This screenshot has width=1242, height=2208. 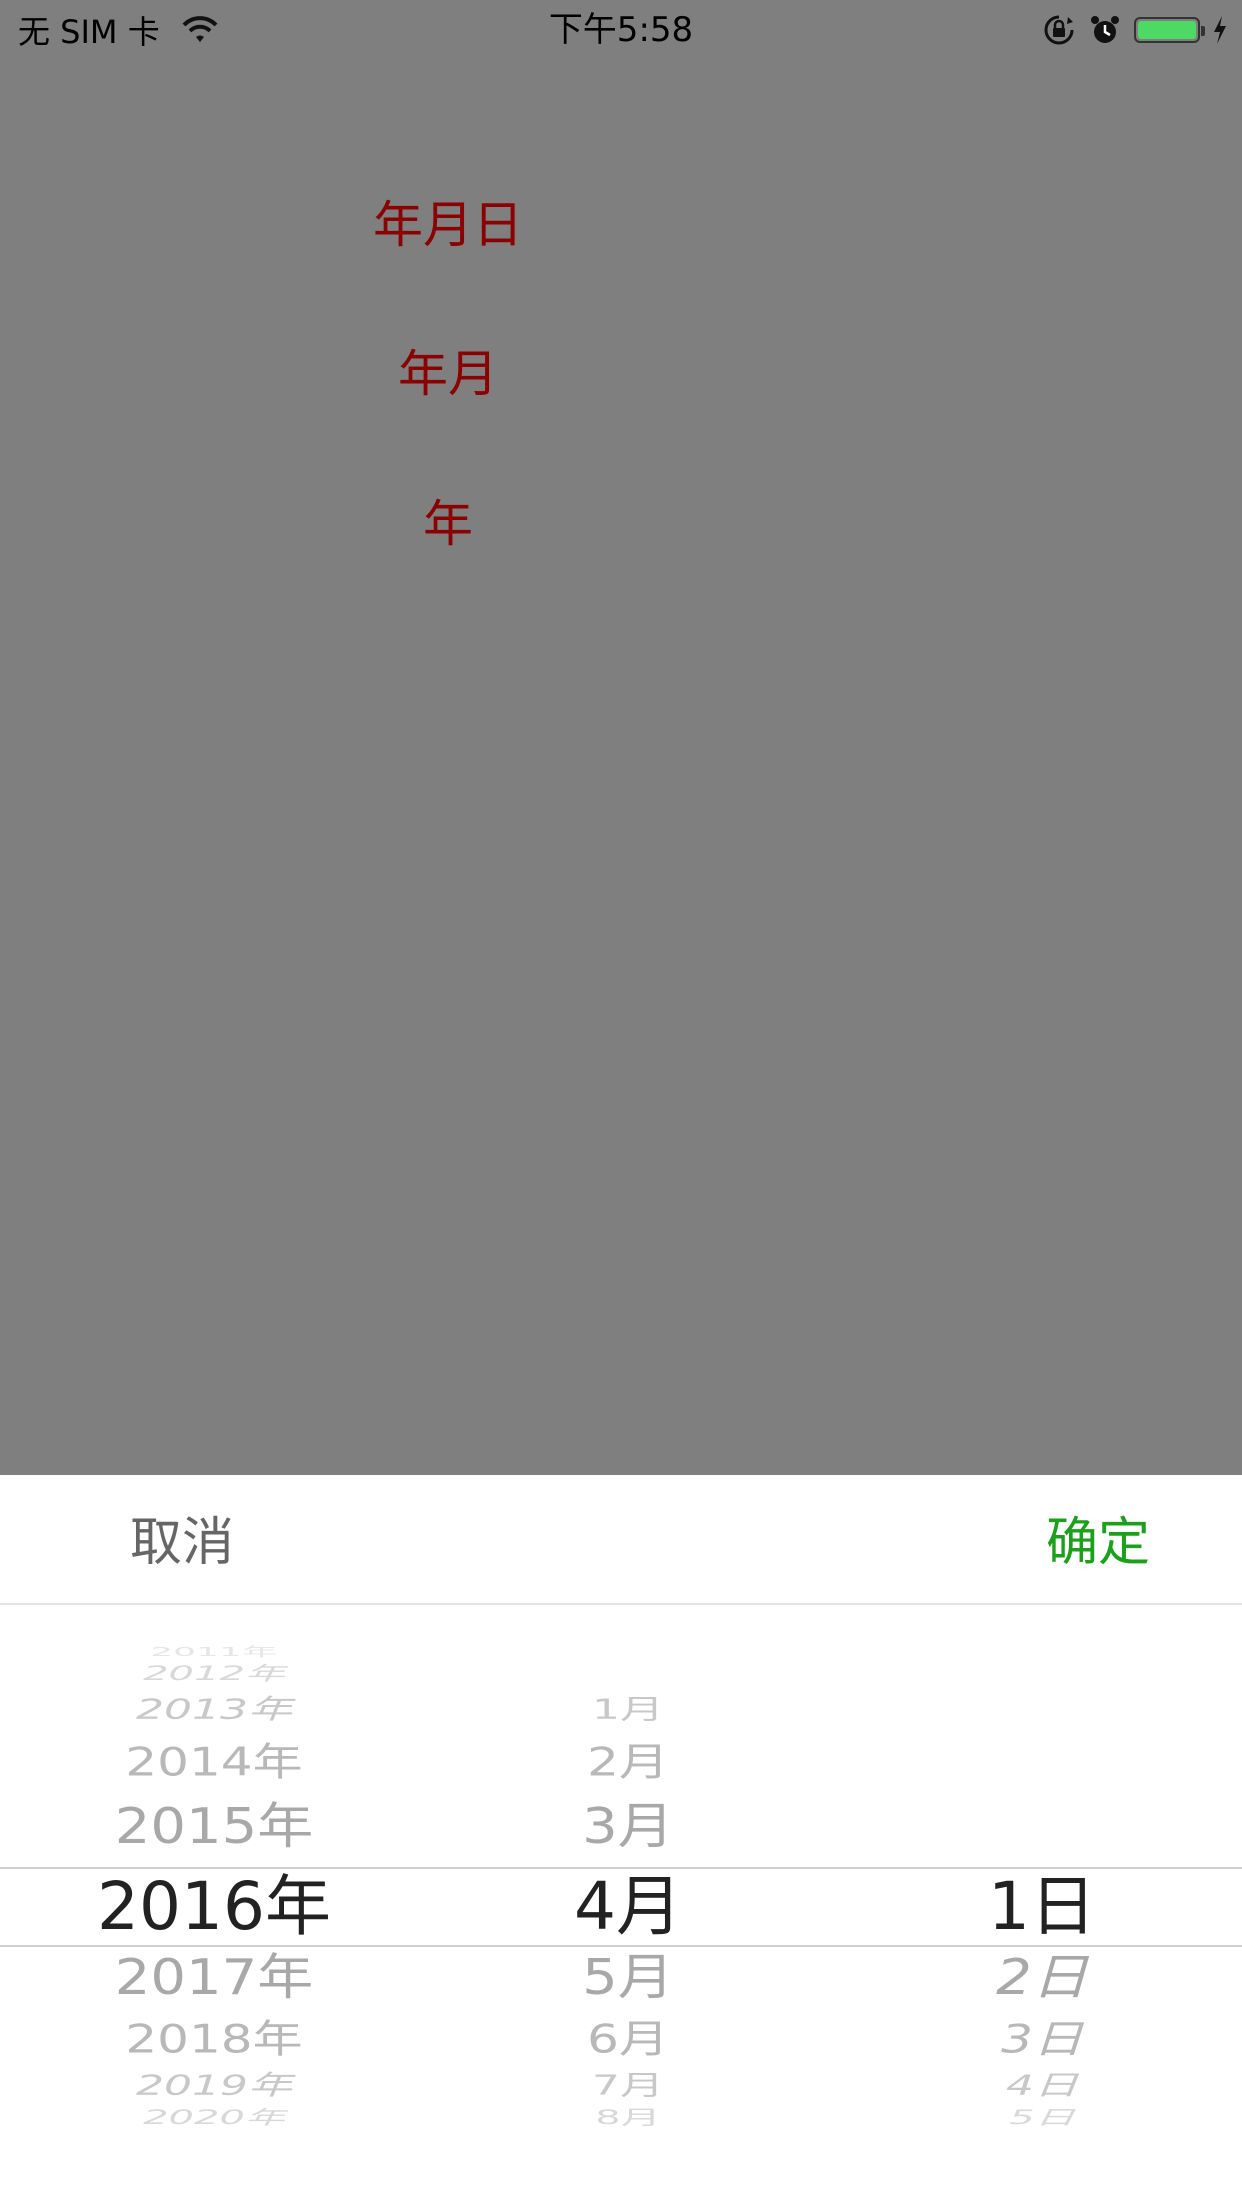 I want to click on month-option: 3月, so click(x=628, y=1827).